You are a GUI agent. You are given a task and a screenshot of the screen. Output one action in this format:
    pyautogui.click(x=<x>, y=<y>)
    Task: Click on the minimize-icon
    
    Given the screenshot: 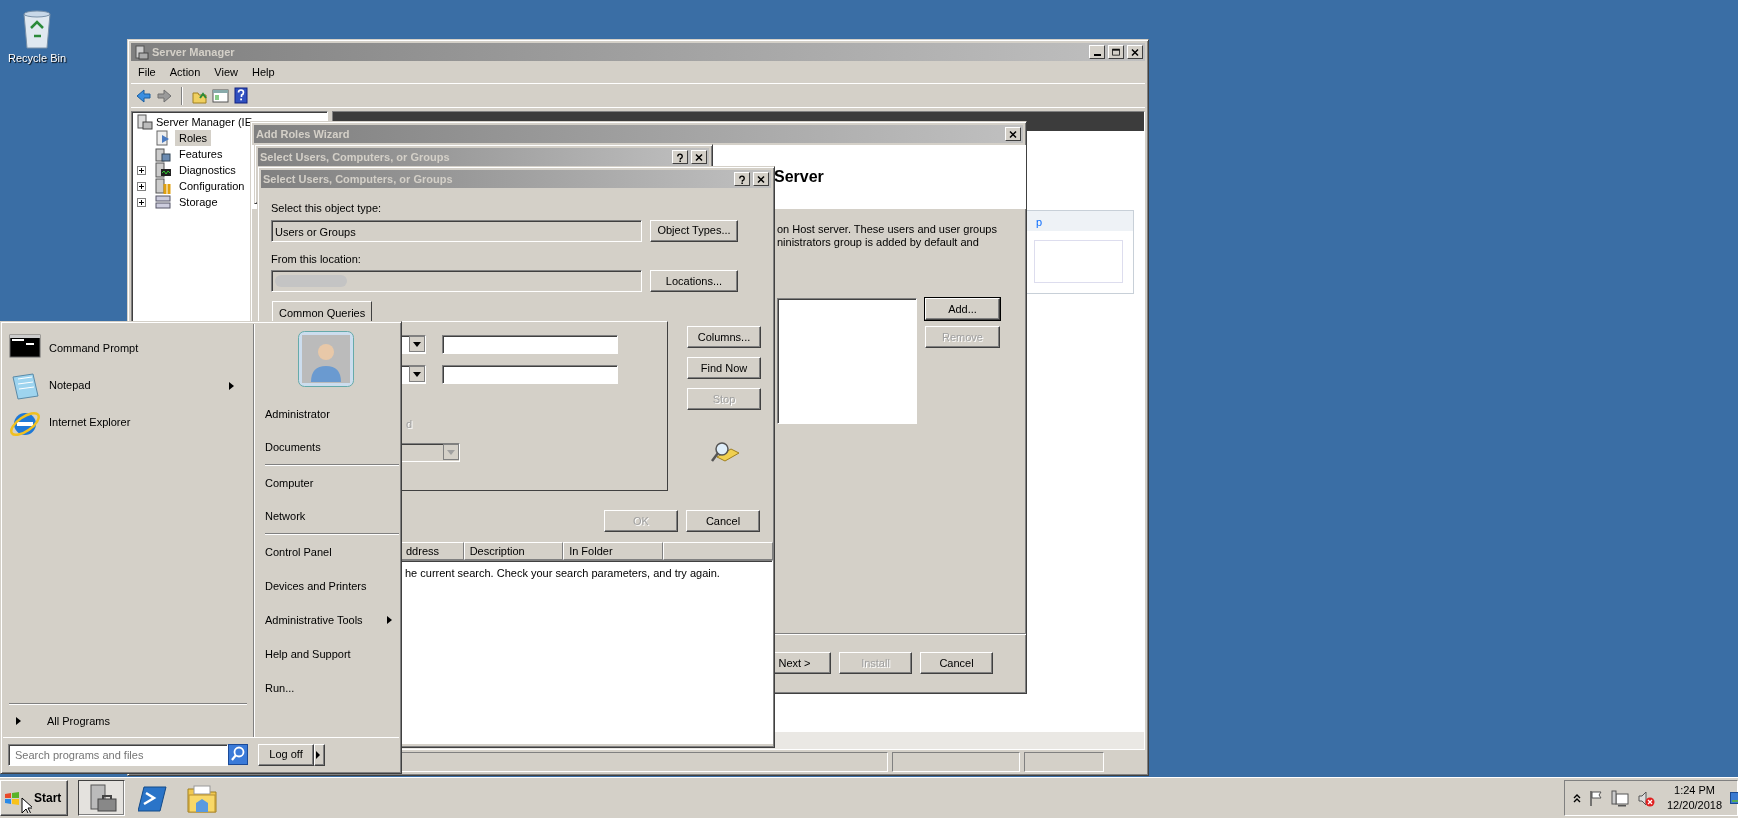 What is the action you would take?
    pyautogui.click(x=1097, y=55)
    